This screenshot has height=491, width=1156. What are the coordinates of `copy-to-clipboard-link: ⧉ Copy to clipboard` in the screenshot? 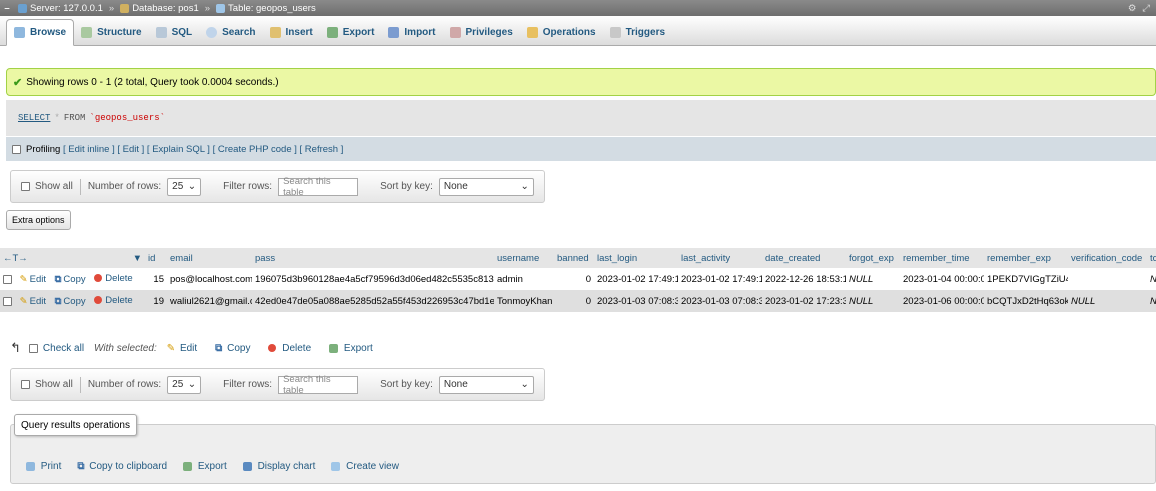 It's located at (122, 466).